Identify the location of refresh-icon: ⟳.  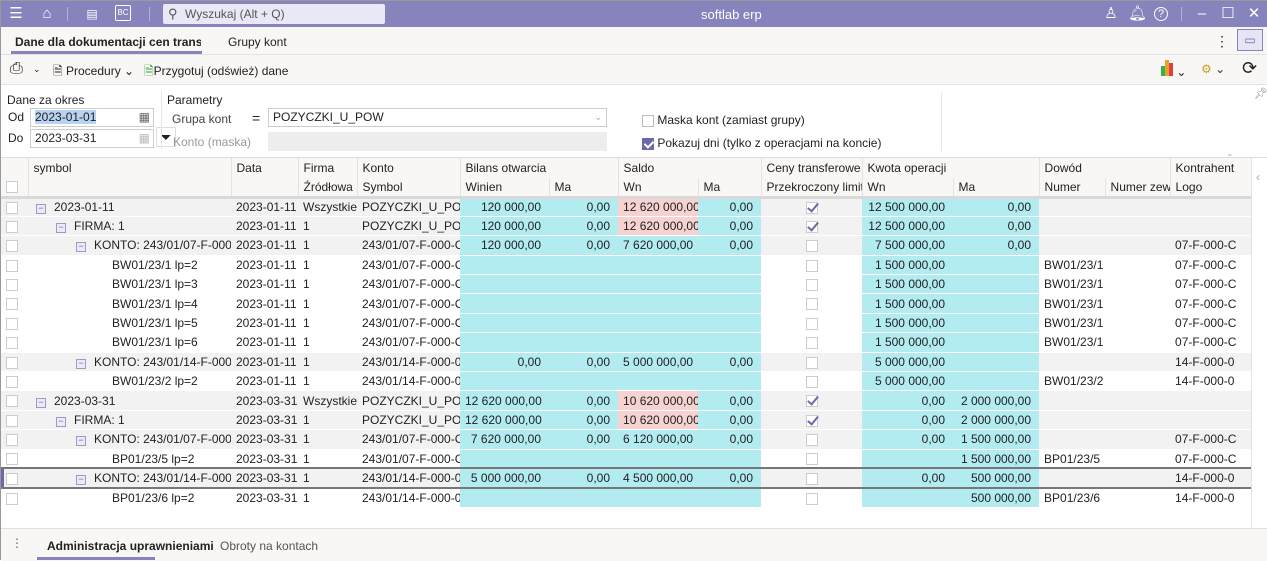
(1249, 68).